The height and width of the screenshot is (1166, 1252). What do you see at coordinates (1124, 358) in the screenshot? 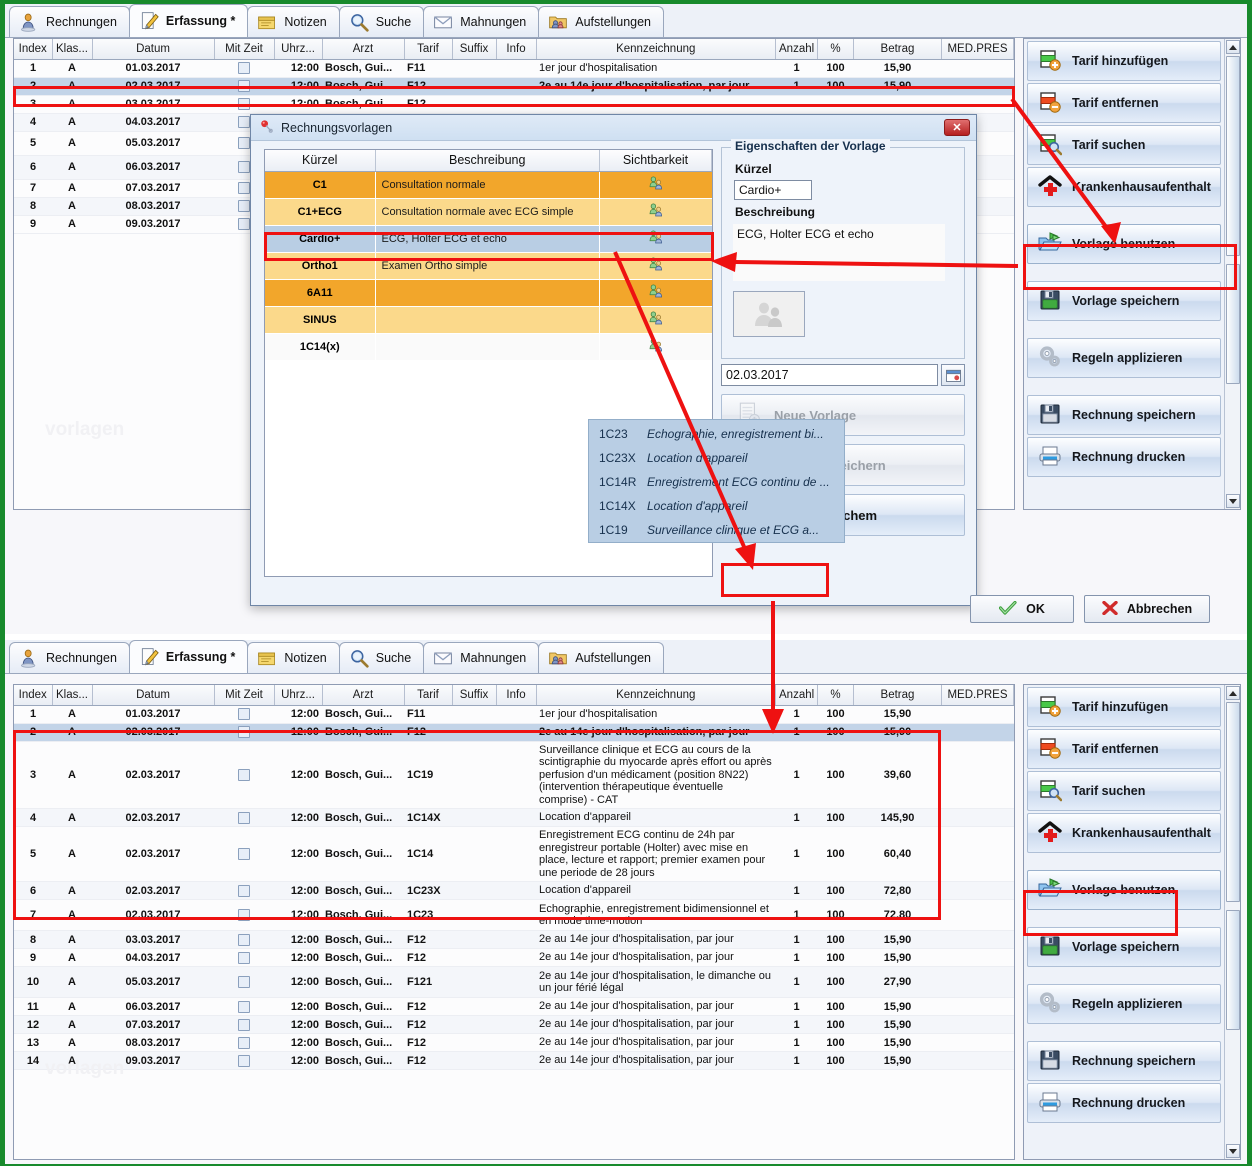
I see `top-sidebar-item-regeln-applizieren: Regeln applizieren` at bounding box center [1124, 358].